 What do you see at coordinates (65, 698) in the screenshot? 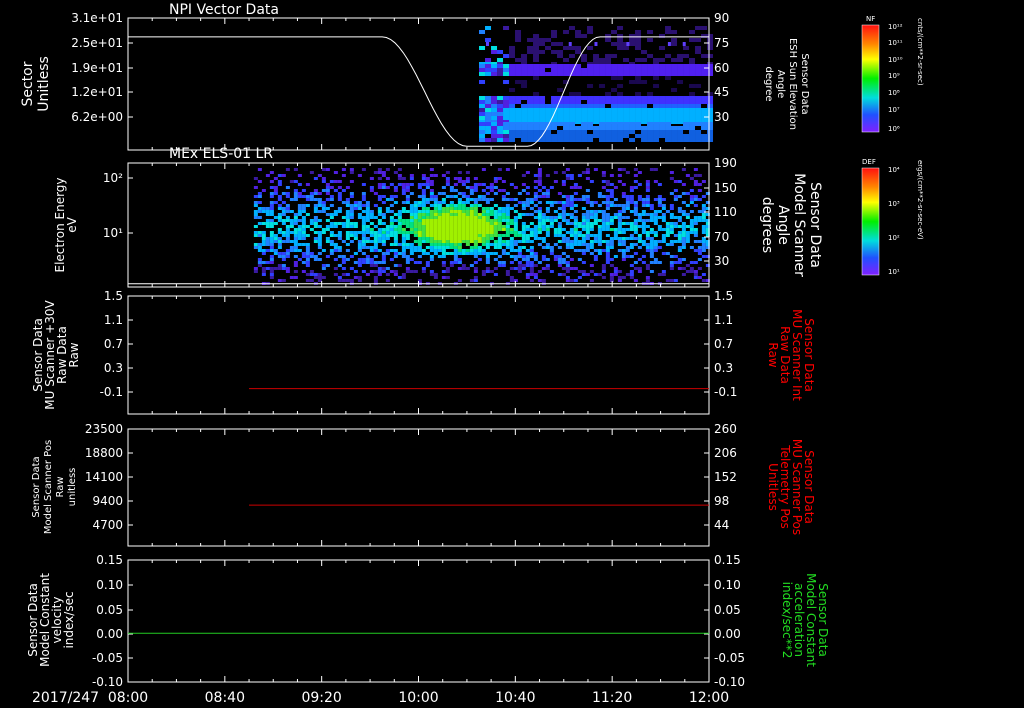
I see `time-axis-date: 2017/247` at bounding box center [65, 698].